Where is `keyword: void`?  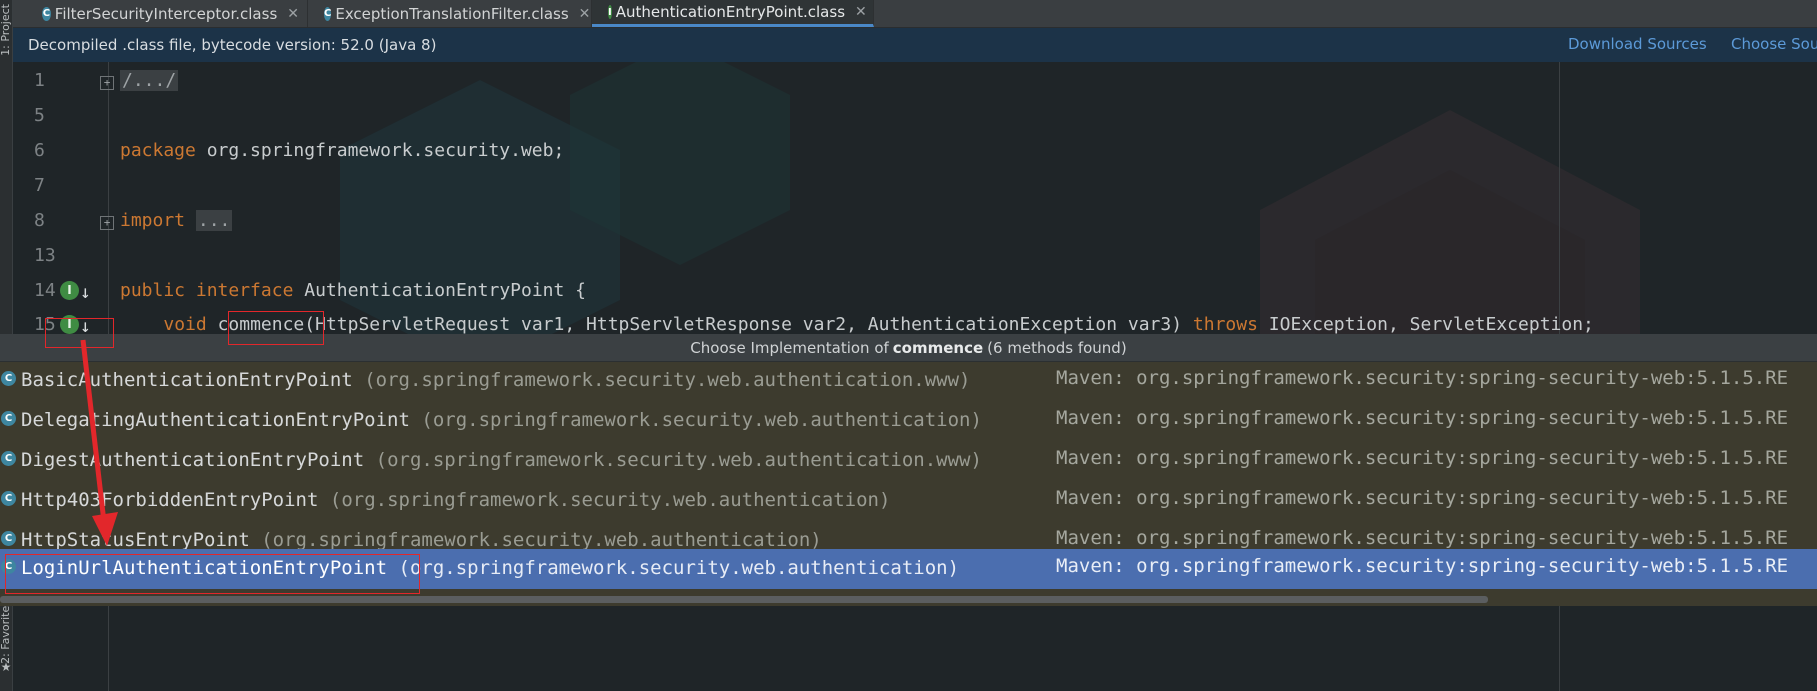 keyword: void is located at coordinates (185, 324).